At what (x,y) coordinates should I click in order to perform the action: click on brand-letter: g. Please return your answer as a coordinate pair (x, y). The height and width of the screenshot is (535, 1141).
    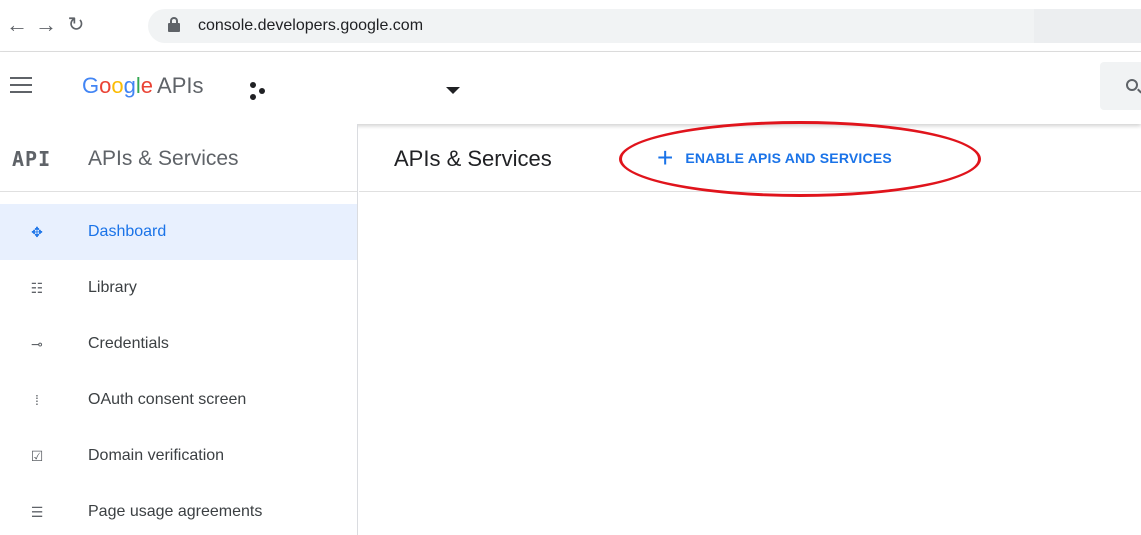
    Looking at the image, I should click on (129, 85).